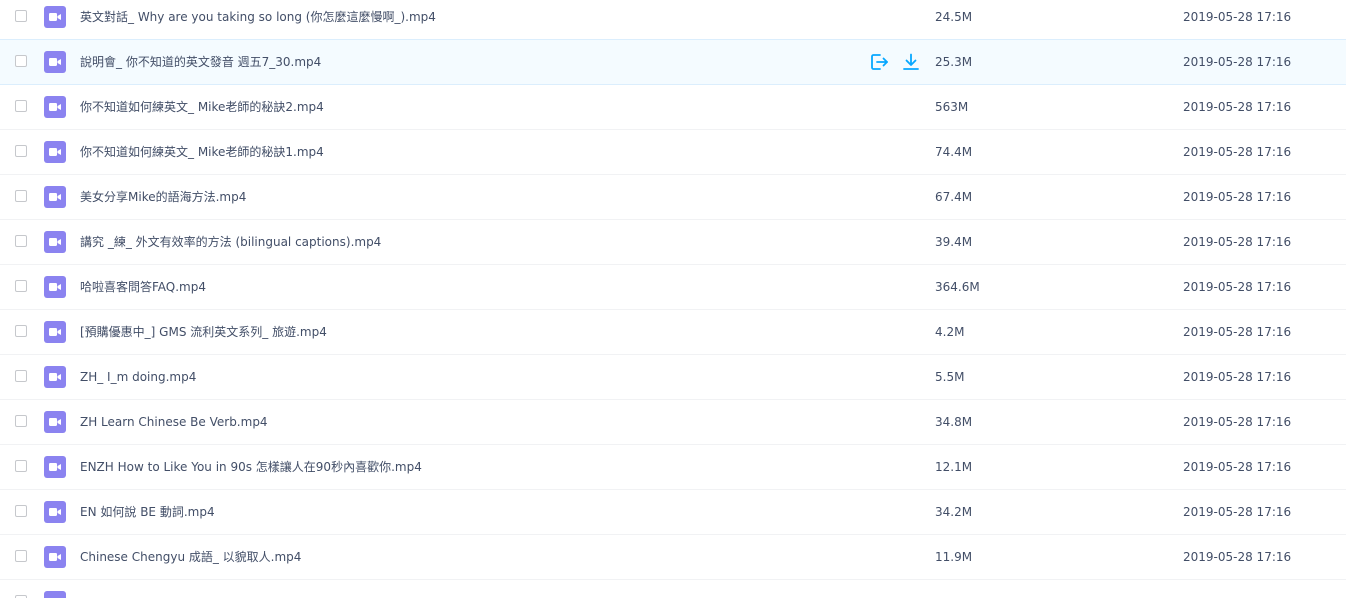  Describe the element at coordinates (143, 287) in the screenshot. I see `file-name: 哈啦喜客問答FAQ.mp4` at that location.